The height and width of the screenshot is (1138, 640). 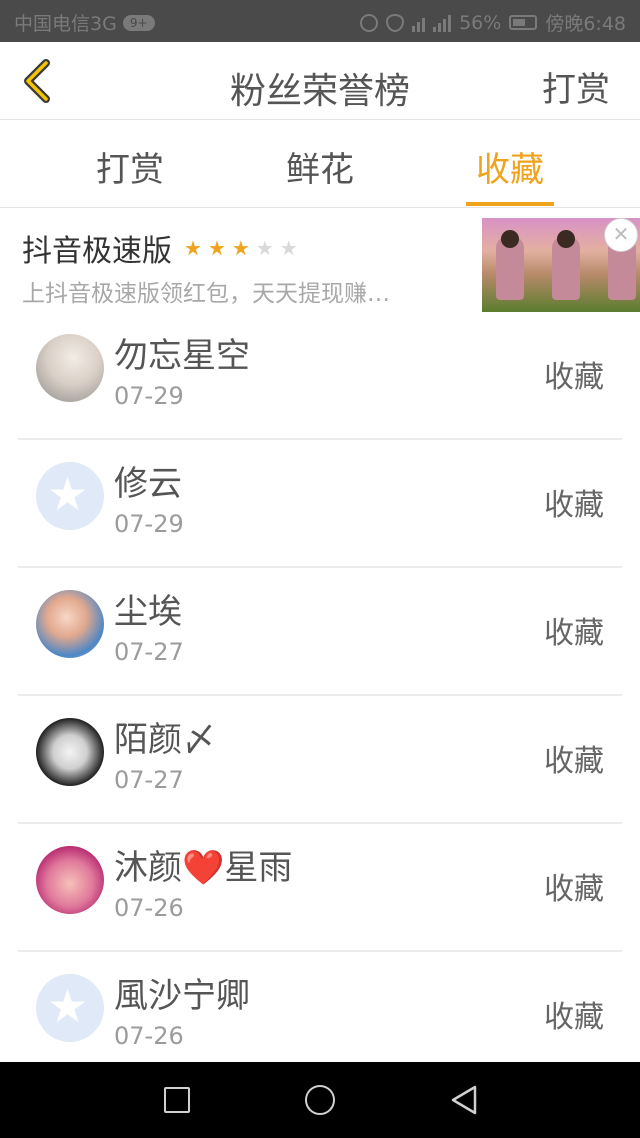 What do you see at coordinates (177, 1100) in the screenshot?
I see `recent-apps-button` at bounding box center [177, 1100].